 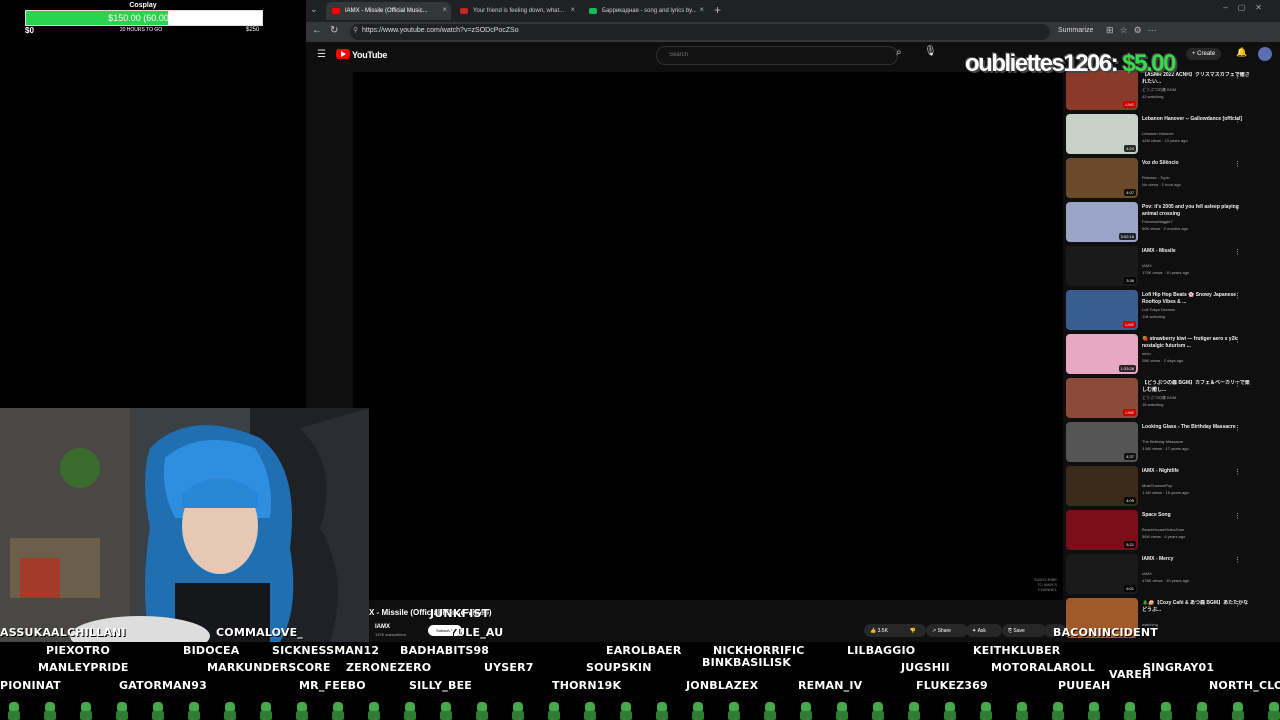 I want to click on video-thumbnail: 5:21, so click(x=1102, y=530).